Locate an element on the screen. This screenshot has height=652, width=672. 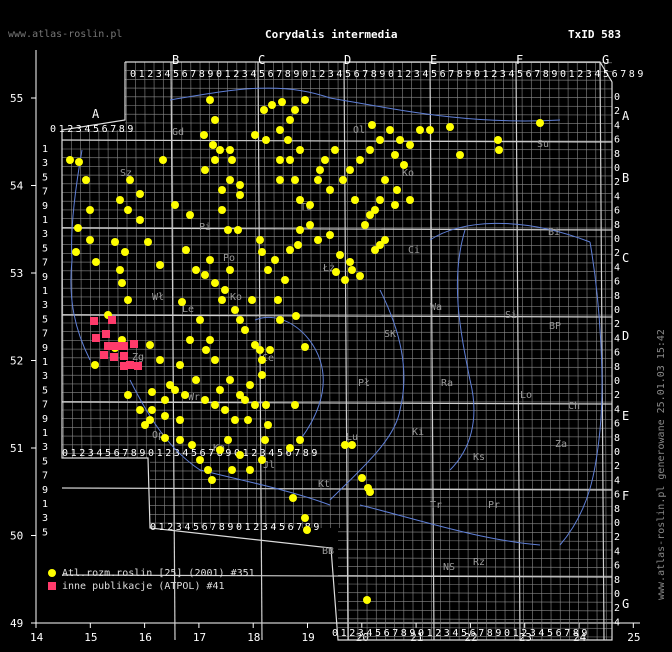
grid-major-col is located at coordinates (173, 351).